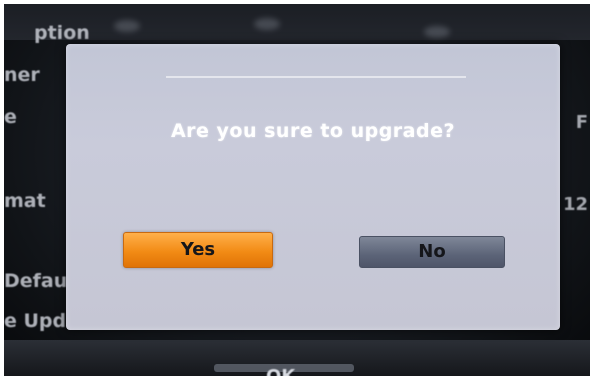  Describe the element at coordinates (297, 22) in the screenshot. I see `top-bar` at that location.